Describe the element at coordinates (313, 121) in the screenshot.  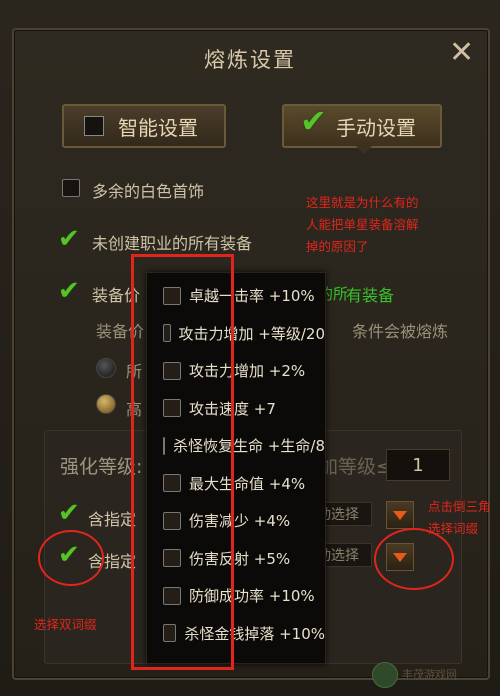
I see `checkmark-icon: ✔` at that location.